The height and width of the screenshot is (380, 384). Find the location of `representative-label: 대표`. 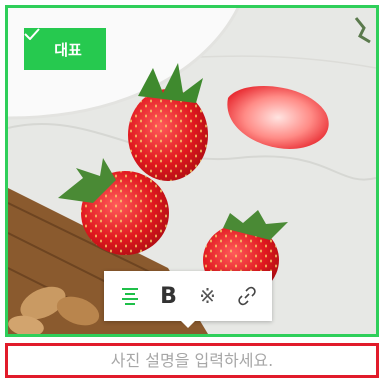

representative-label: 대표 is located at coordinates (68, 49).